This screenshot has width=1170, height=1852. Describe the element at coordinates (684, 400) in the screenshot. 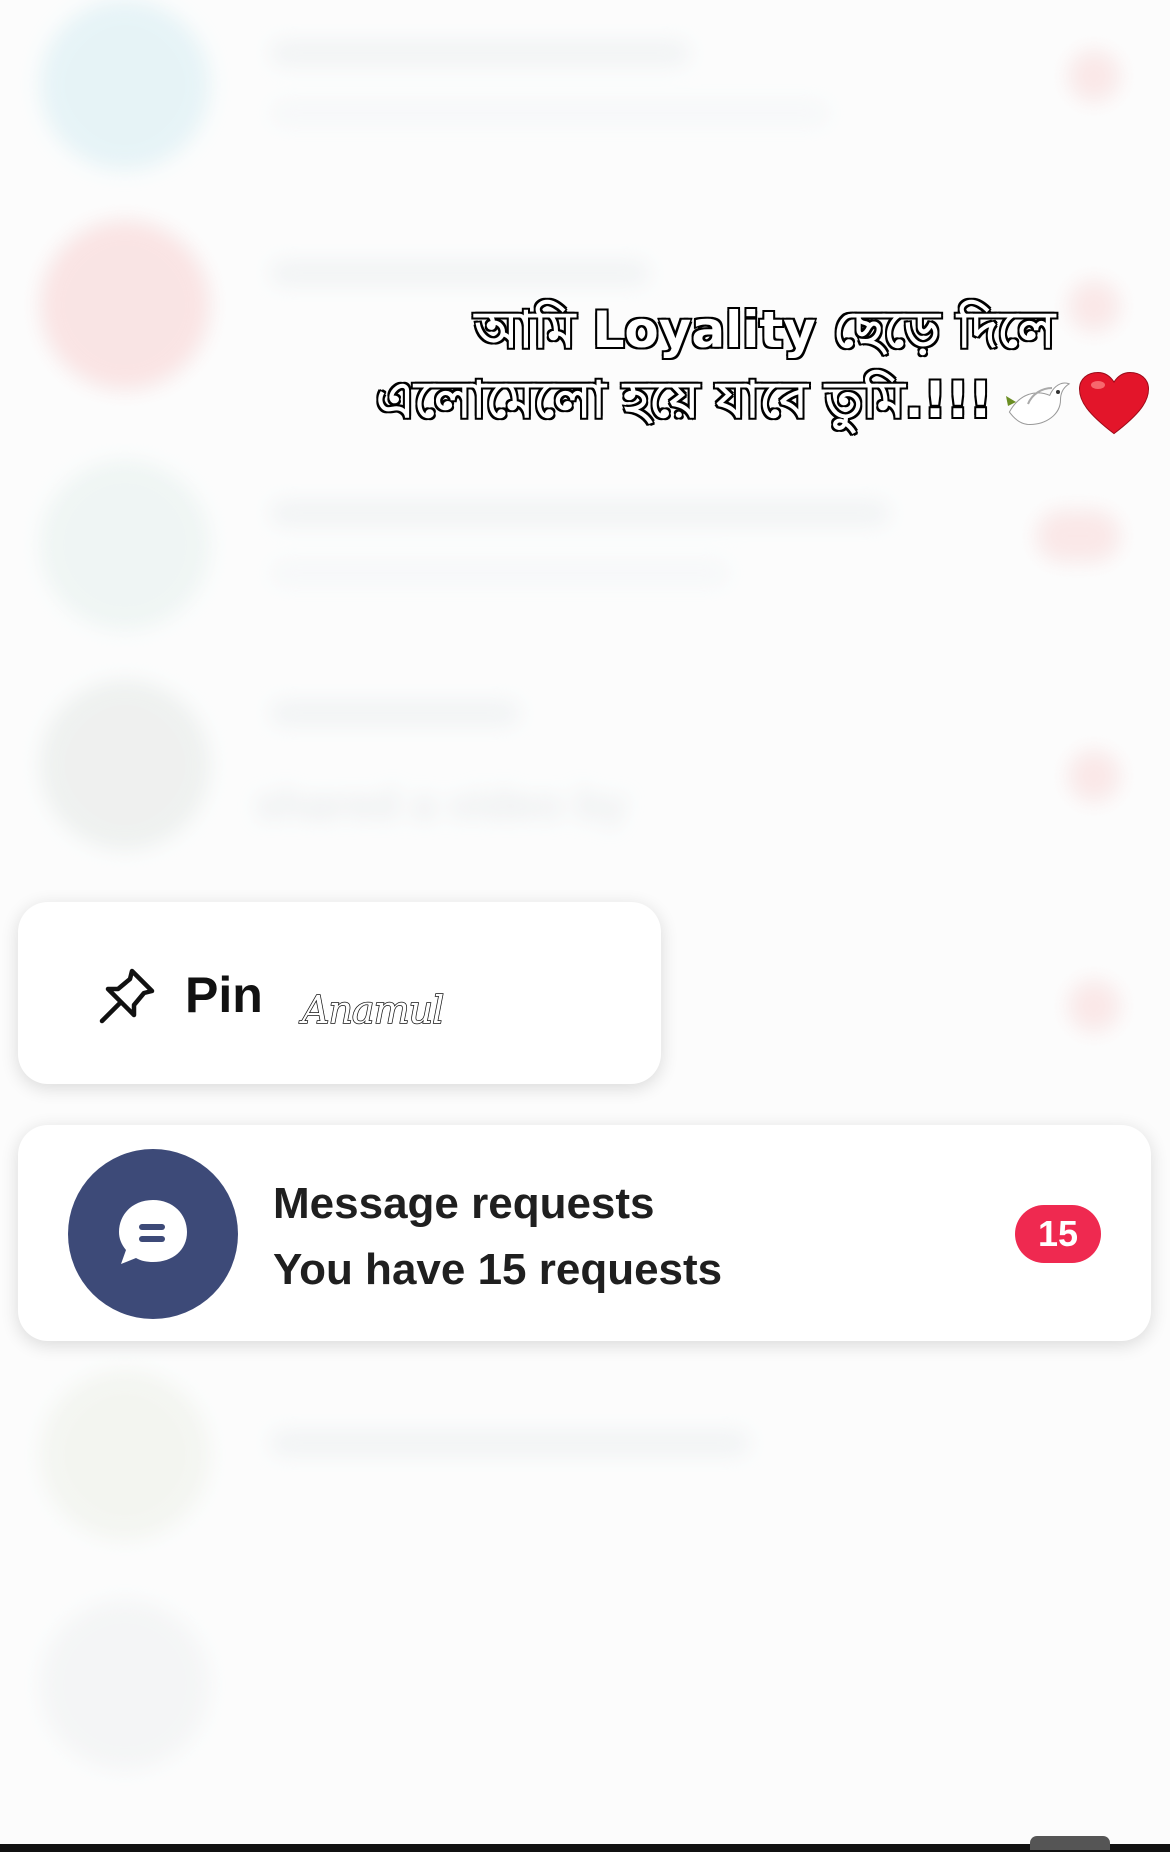

I see `caption-line-2-text: এলোমেলো হয়ে যাবে তুমি.!!!` at that location.